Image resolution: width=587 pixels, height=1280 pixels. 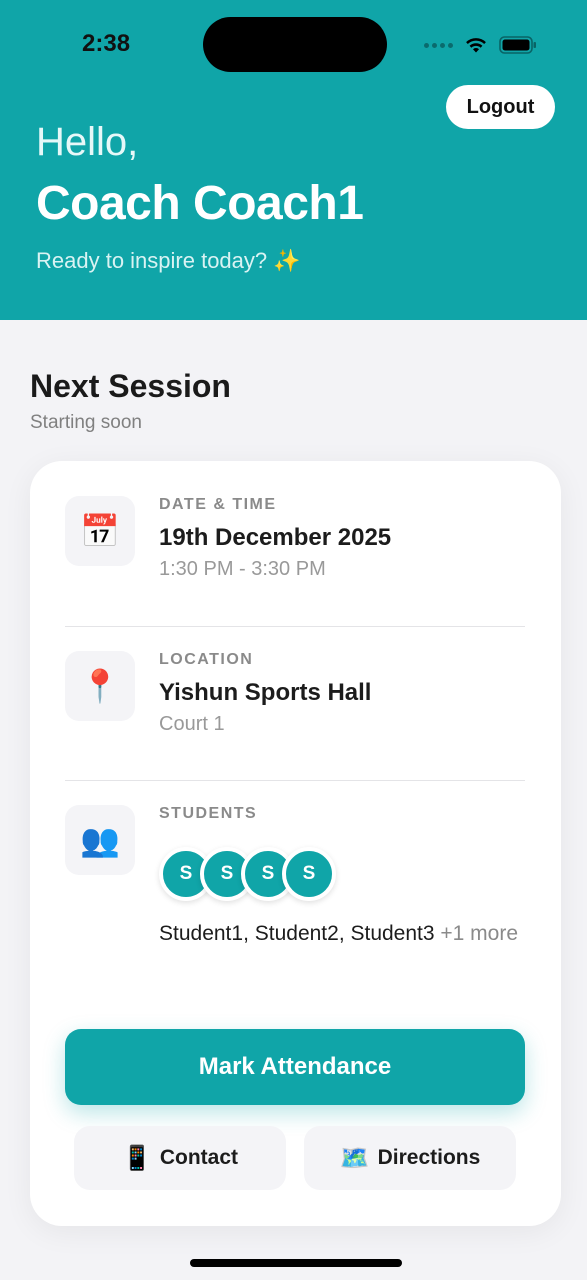 I want to click on people-icon: 👥, so click(x=100, y=840).